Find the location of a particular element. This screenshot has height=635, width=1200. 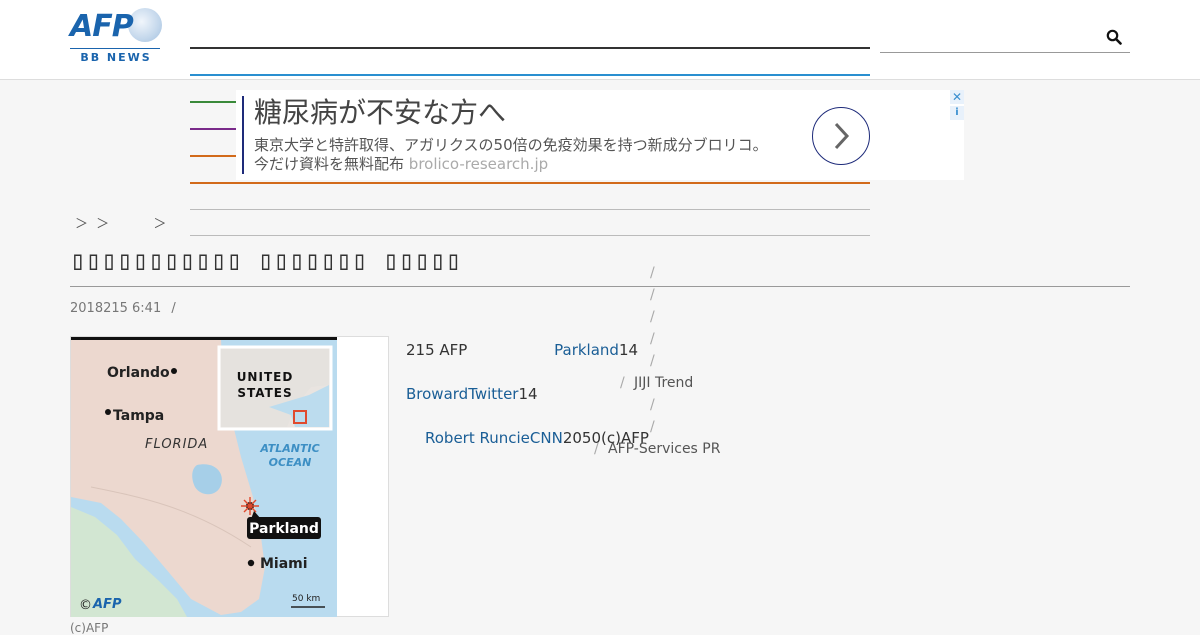

chevron-right-icon is located at coordinates (842, 136).